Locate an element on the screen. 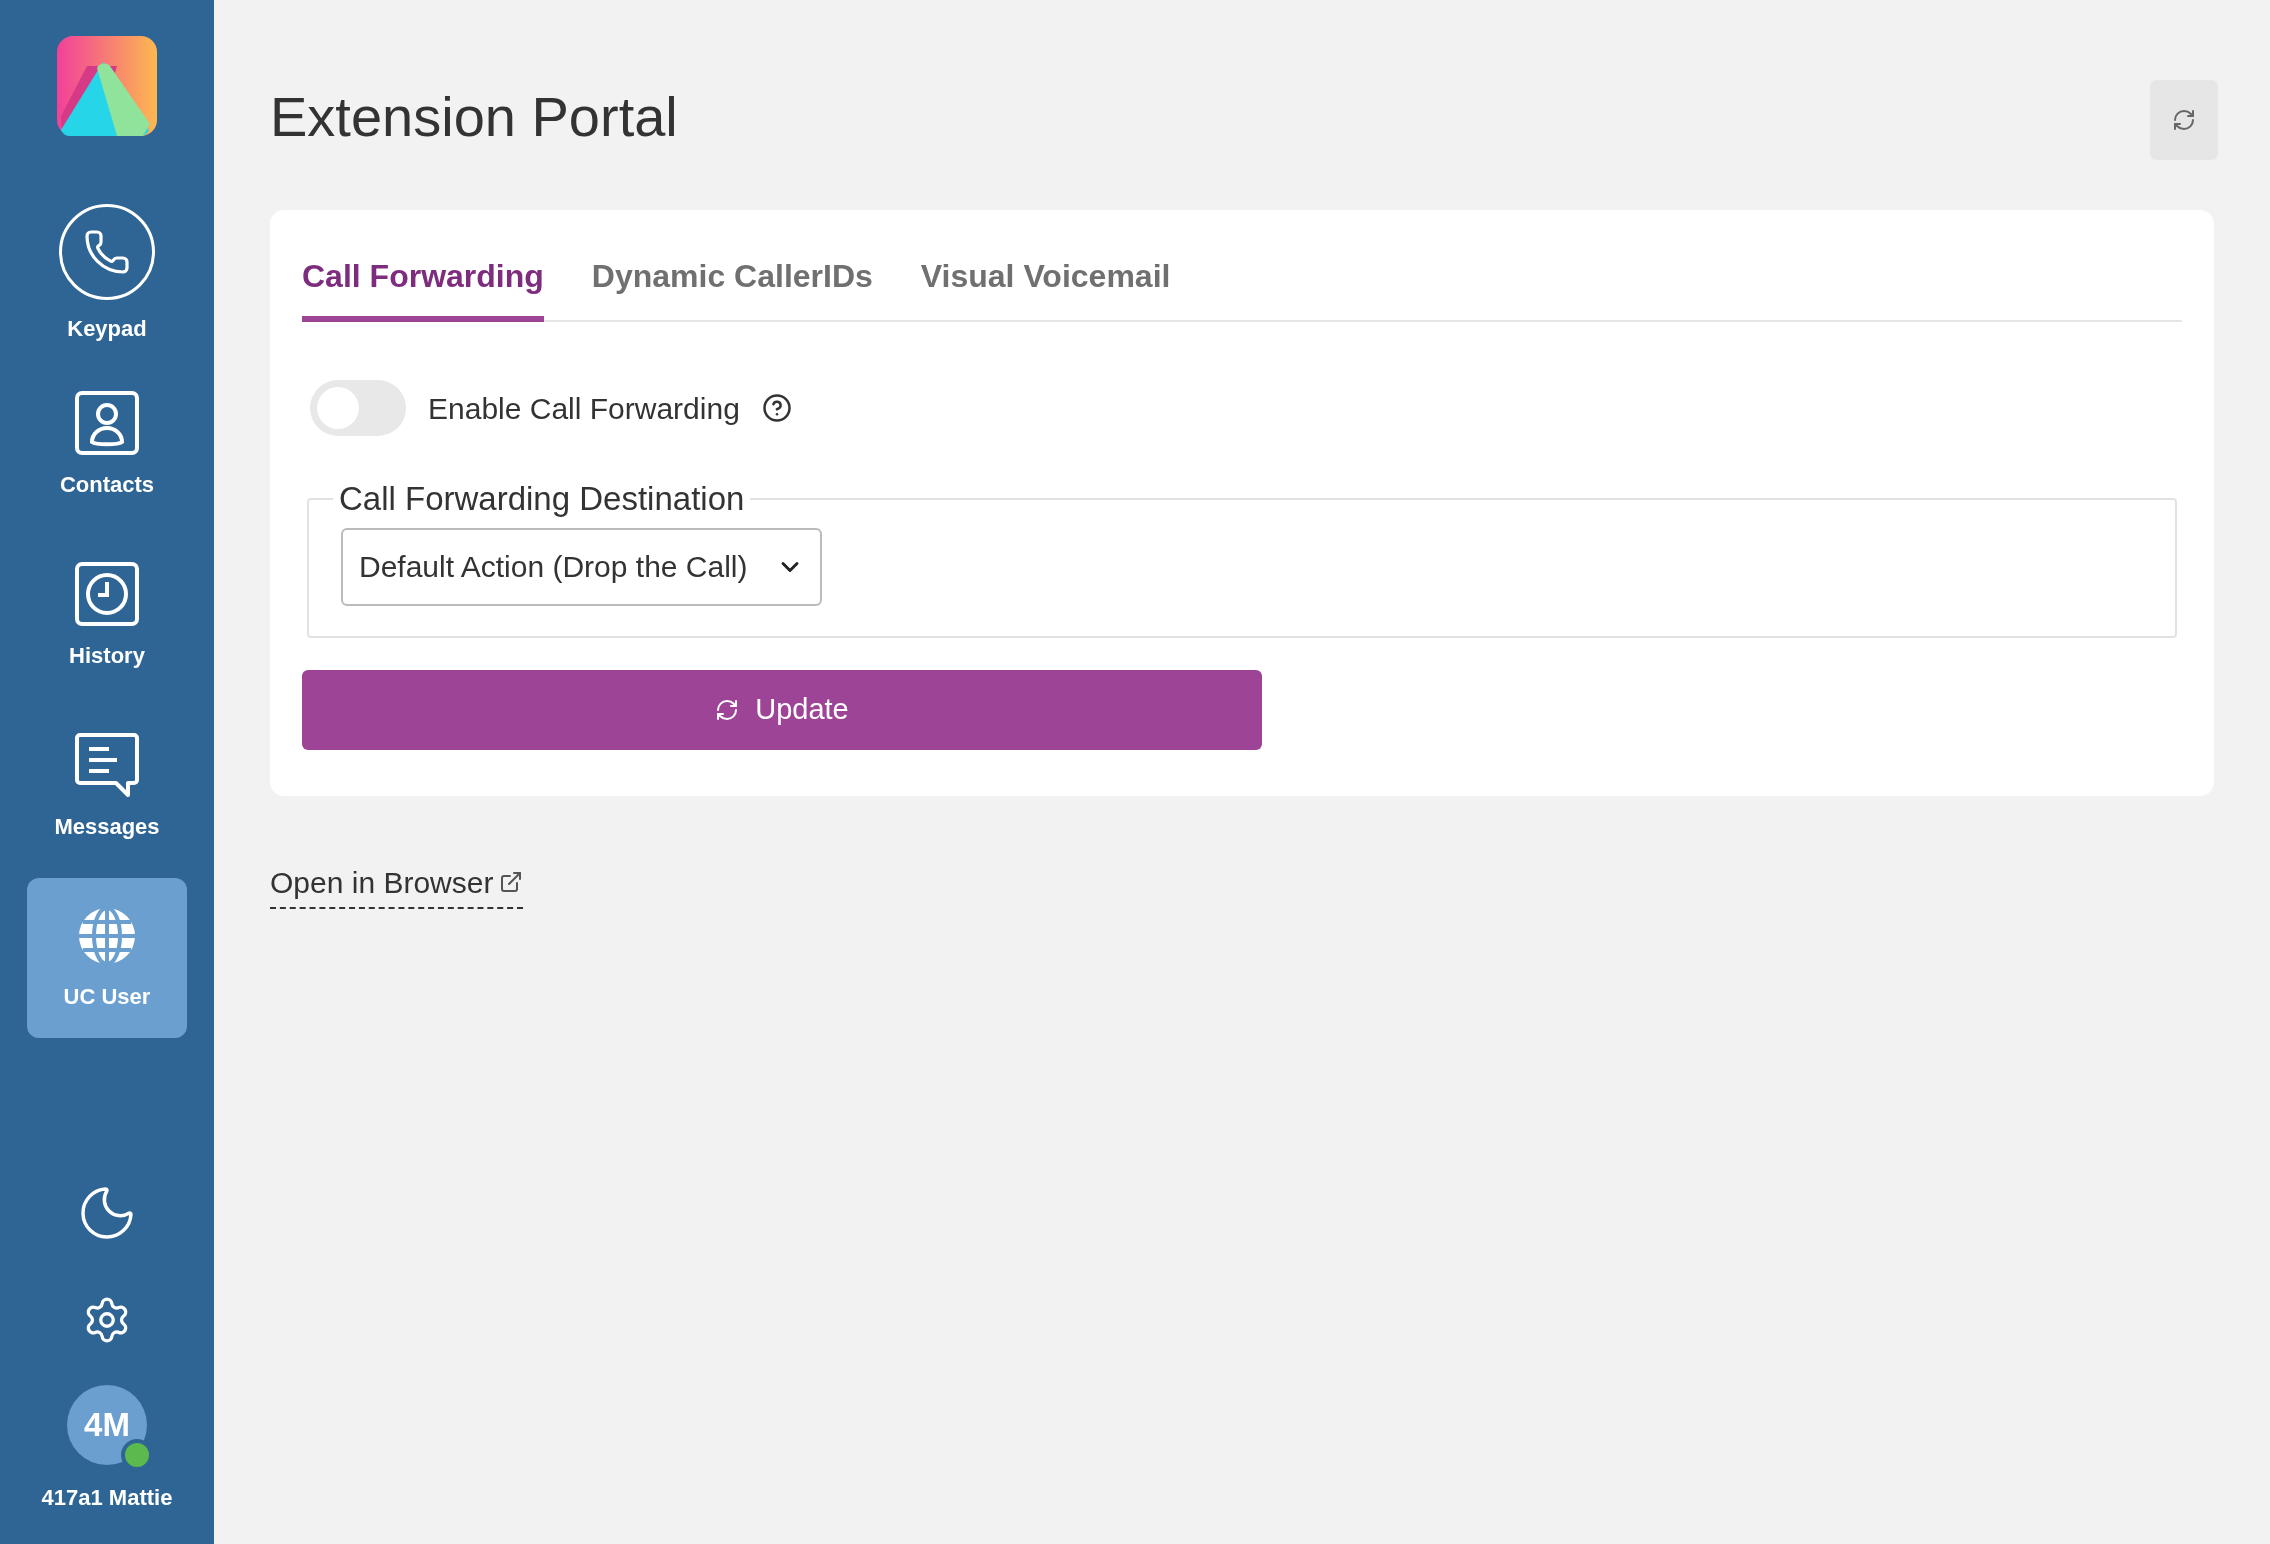 Image resolution: width=2270 pixels, height=1544 pixels. user-name: 417a1 Mattie is located at coordinates (107, 1498).